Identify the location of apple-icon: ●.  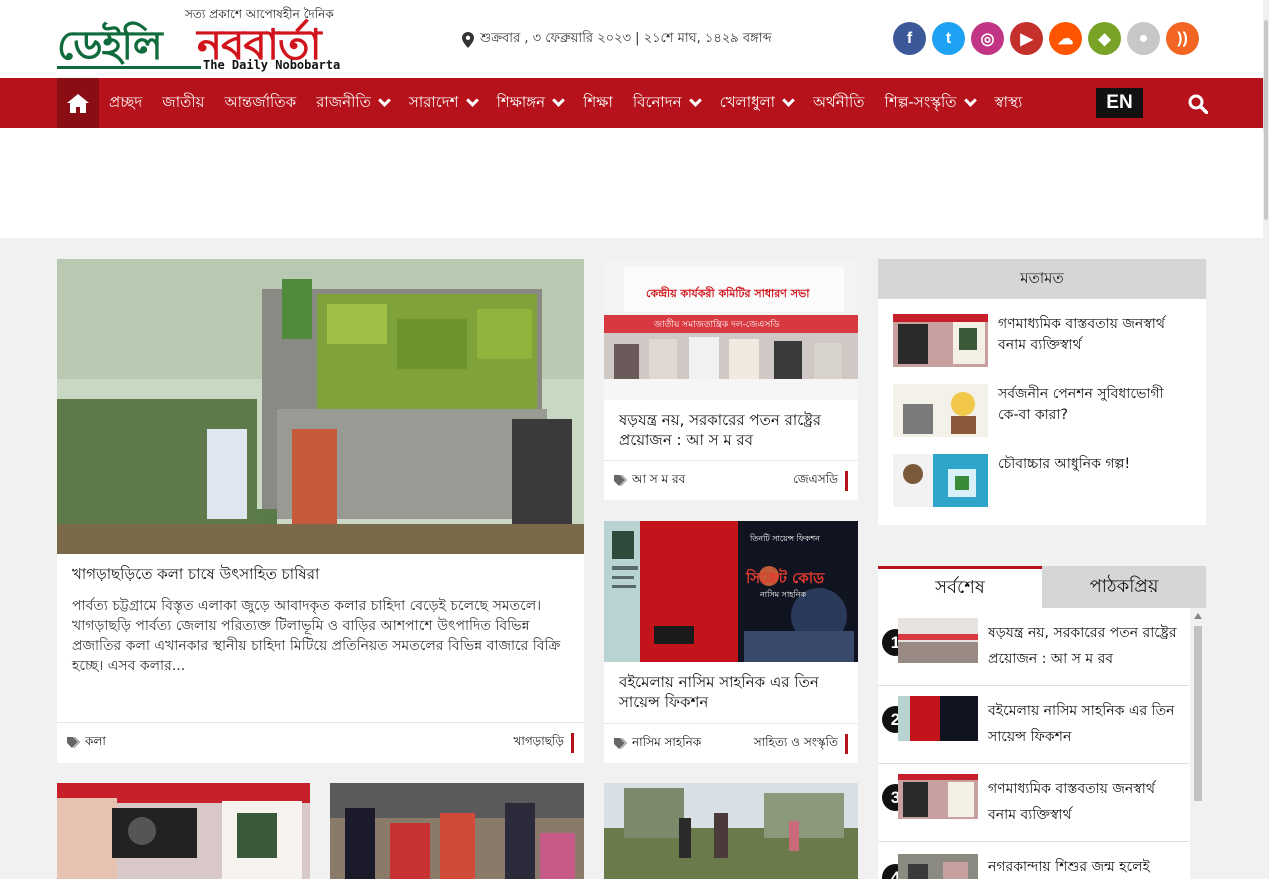
(1143, 38).